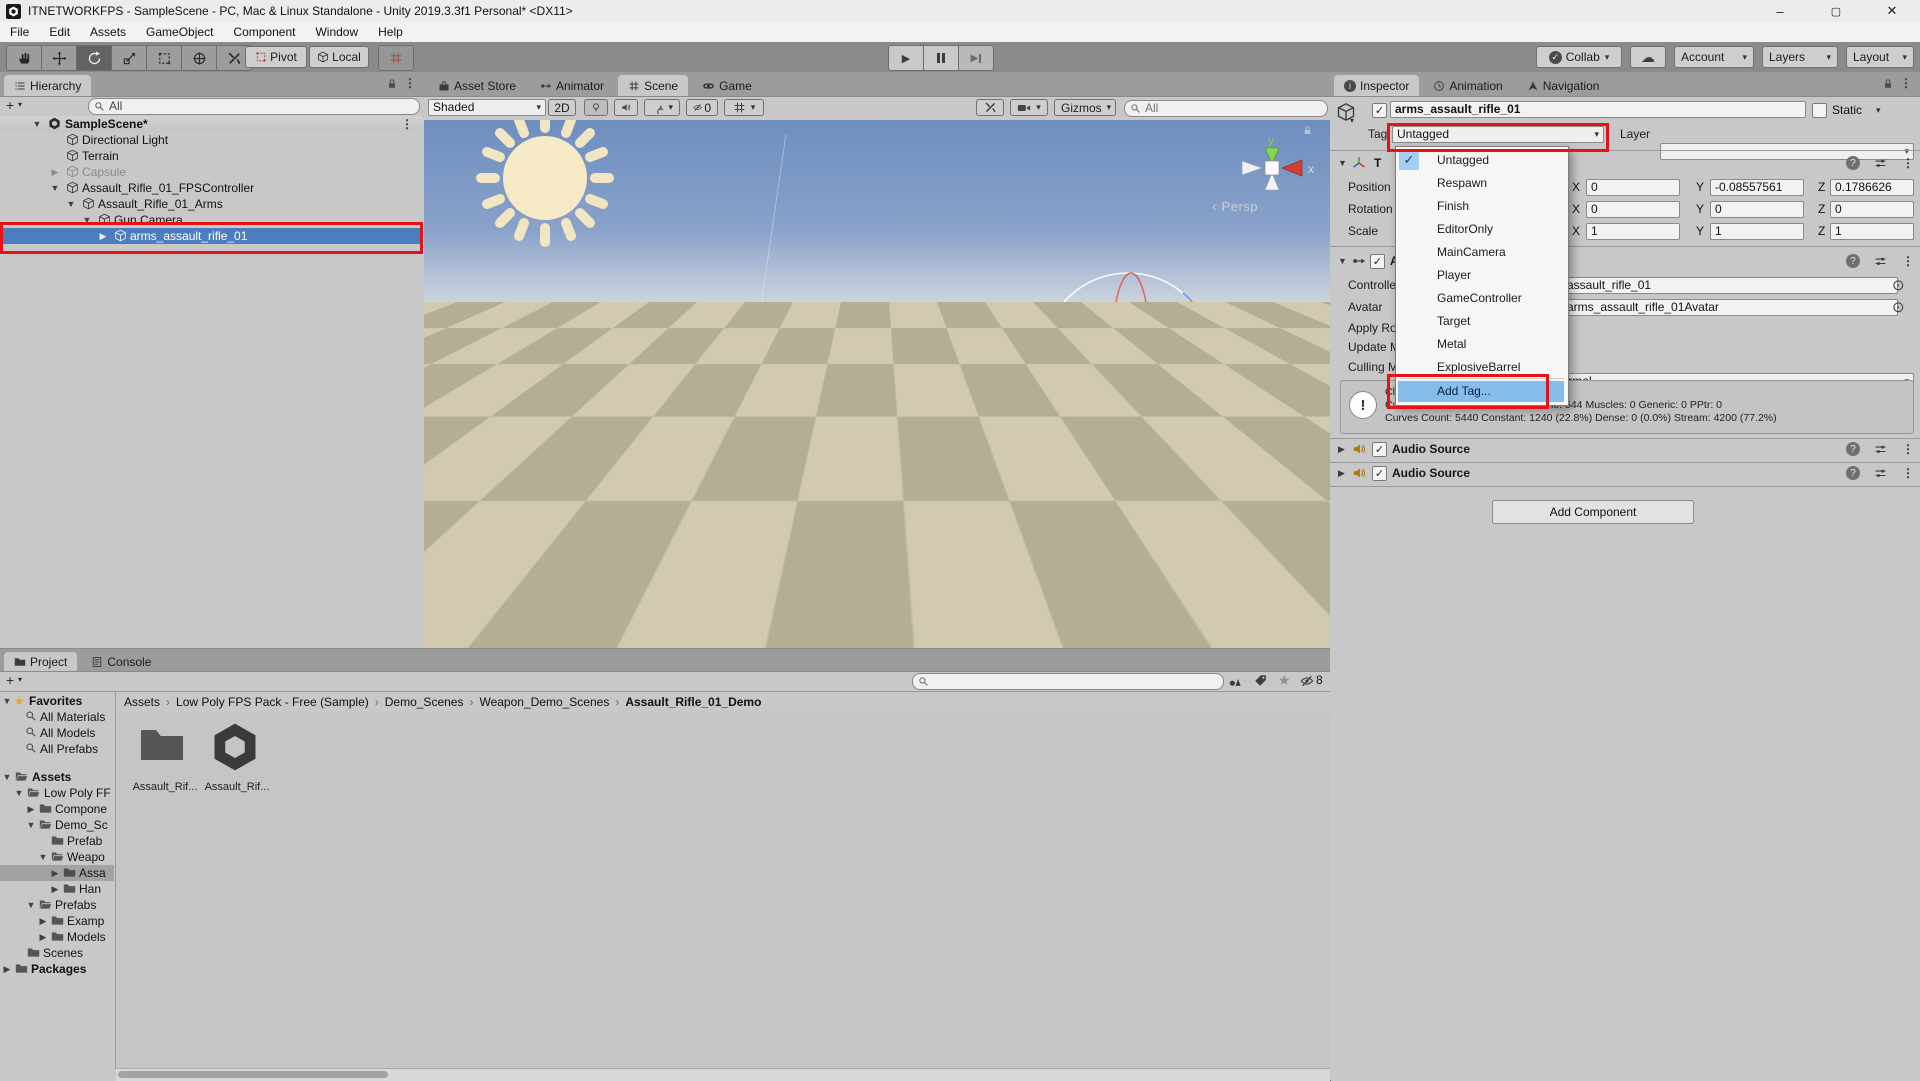  I want to click on animator-enabled-checkbox, so click(1377, 261).